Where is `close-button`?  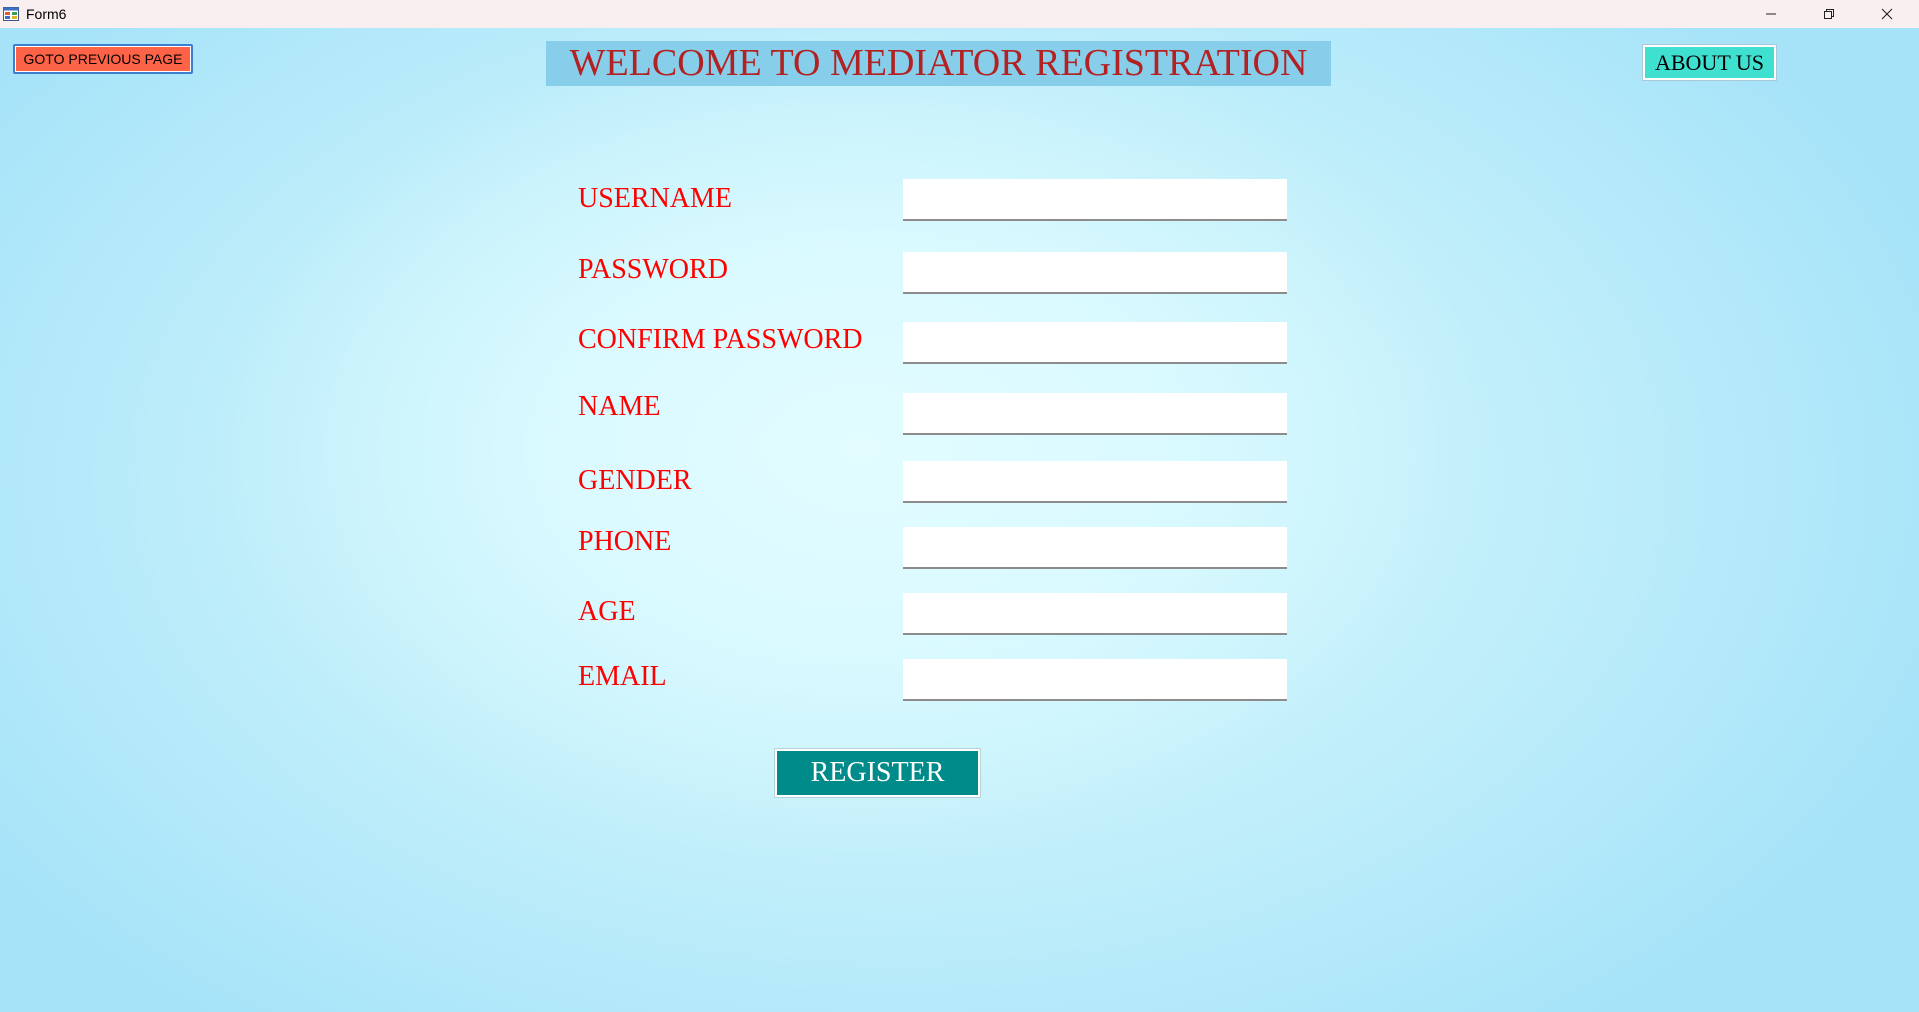 close-button is located at coordinates (1887, 14).